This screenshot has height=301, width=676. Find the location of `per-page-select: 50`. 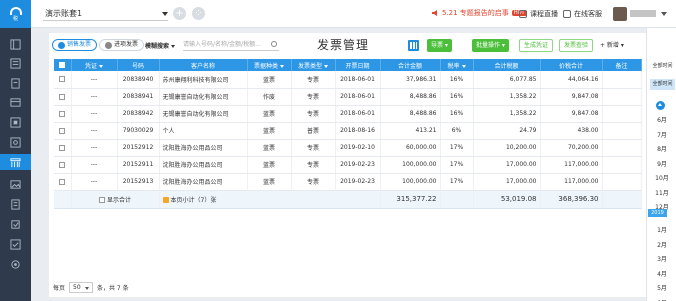

per-page-select: 50 is located at coordinates (81, 287).